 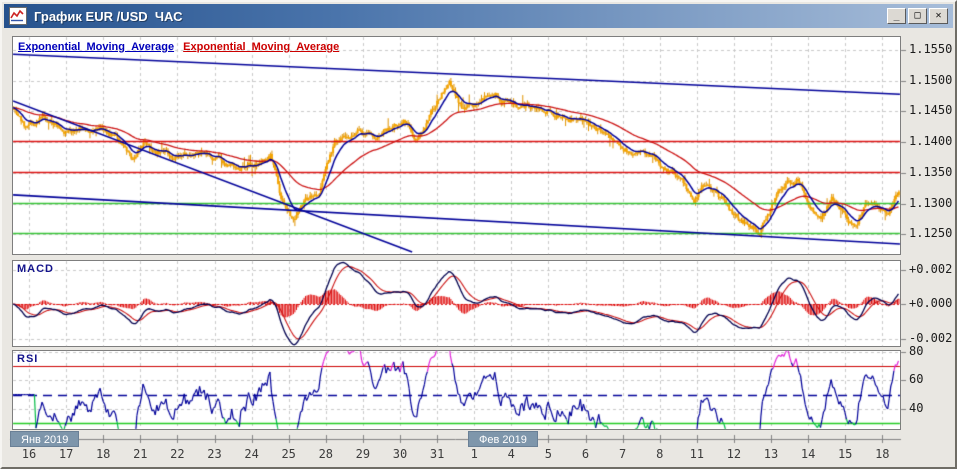 What do you see at coordinates (916, 351) in the screenshot?
I see `rsi-axis-label: 80` at bounding box center [916, 351].